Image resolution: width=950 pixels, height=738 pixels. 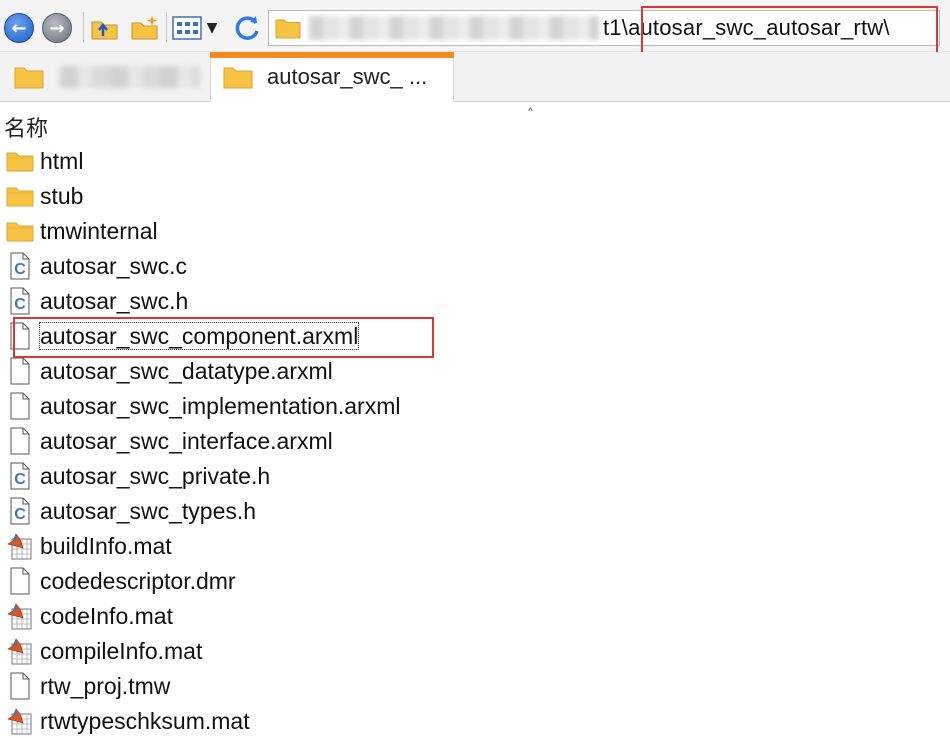 I want to click on file-row: html, so click(x=475, y=160).